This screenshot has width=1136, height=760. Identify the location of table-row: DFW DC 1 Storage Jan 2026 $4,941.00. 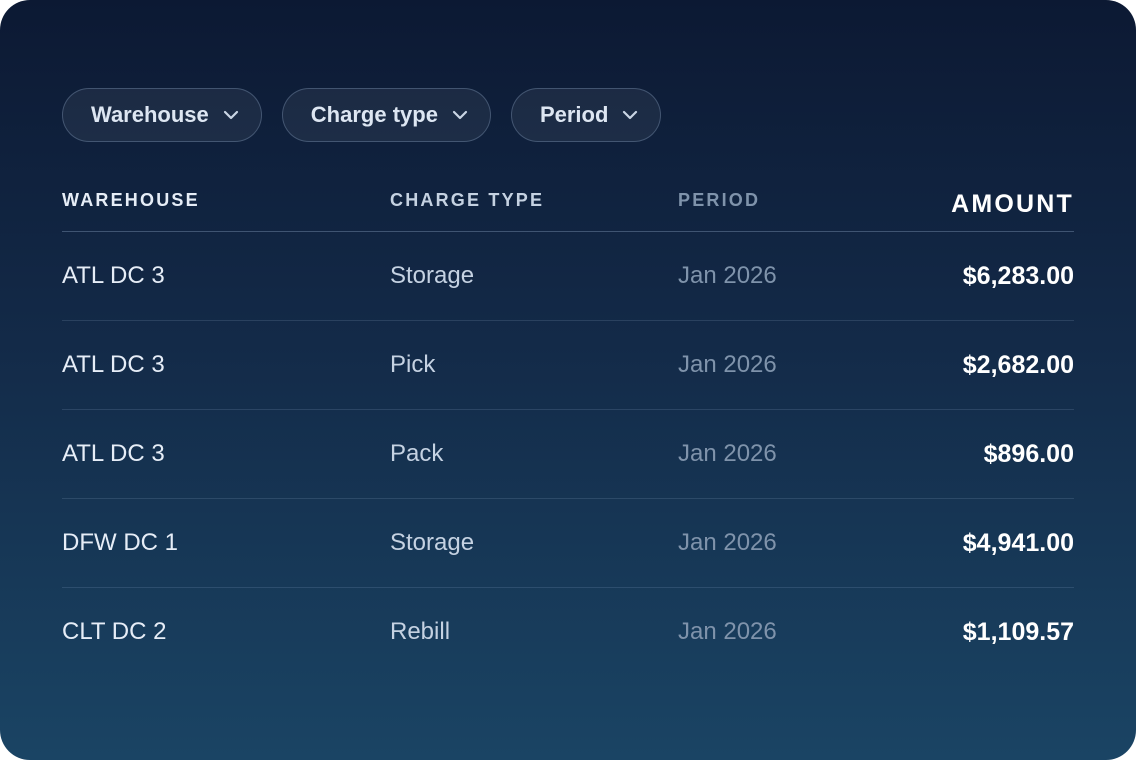
(568, 543).